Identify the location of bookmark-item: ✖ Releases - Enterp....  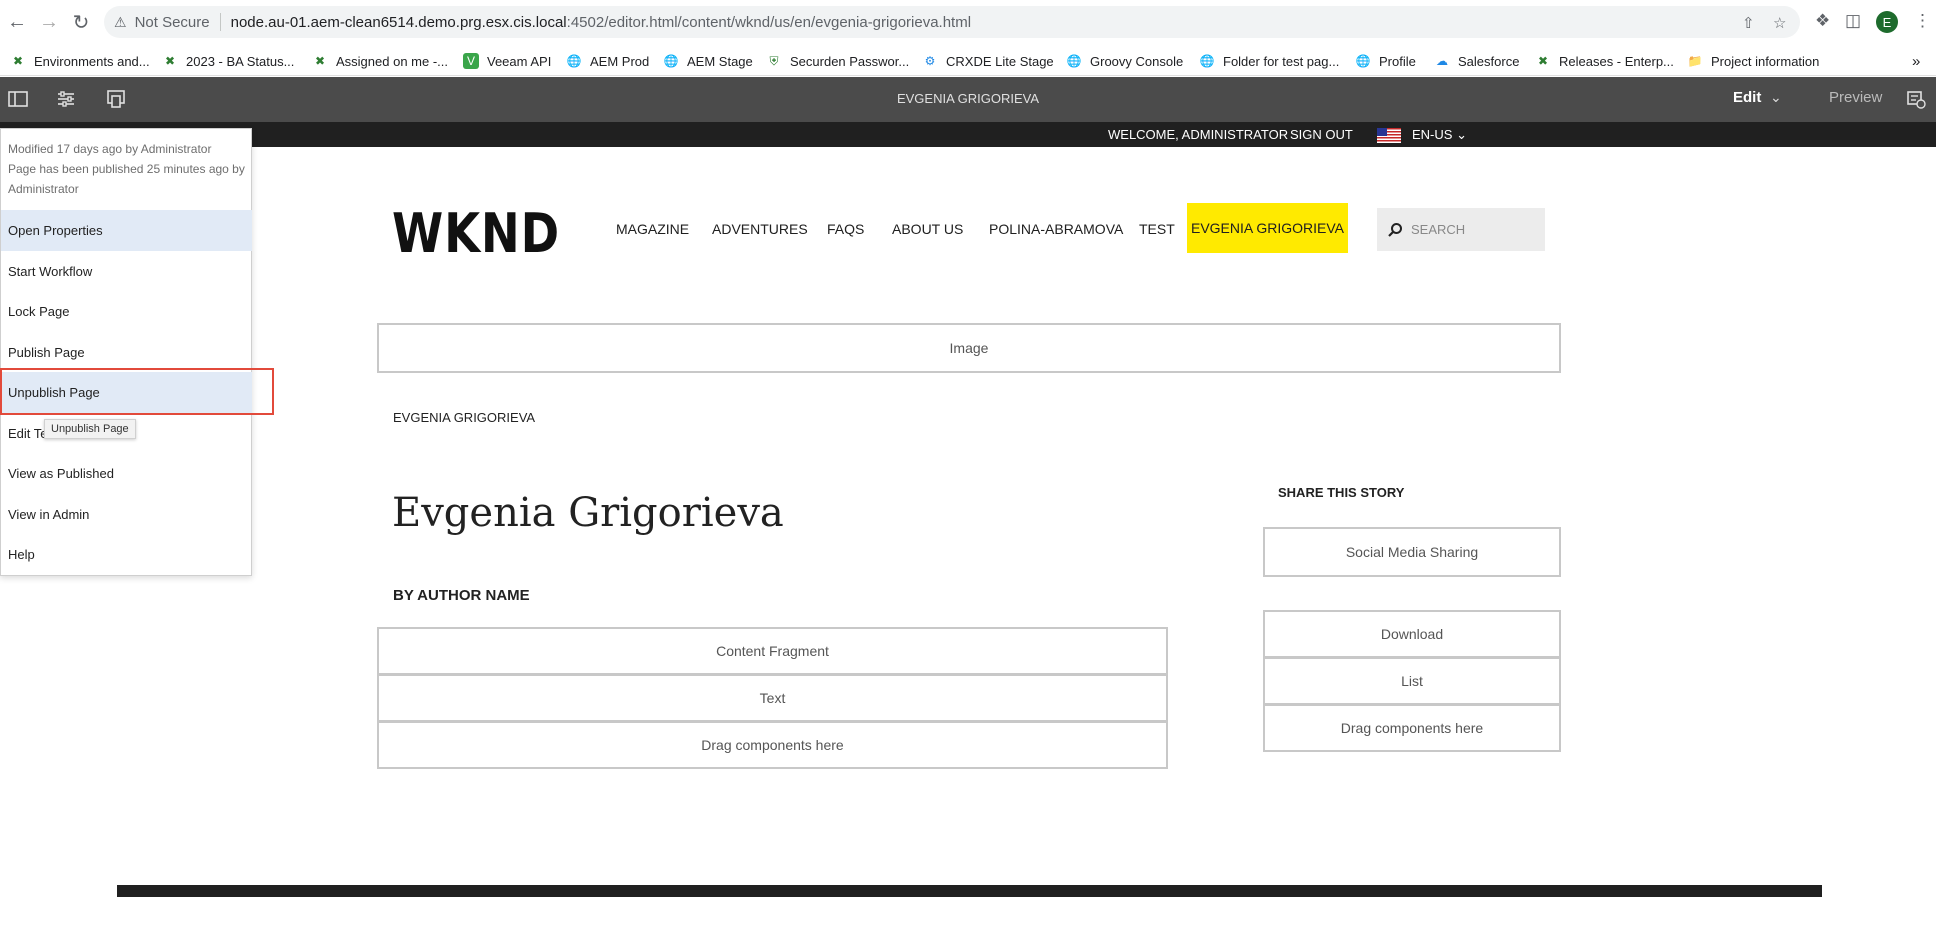
(1604, 61).